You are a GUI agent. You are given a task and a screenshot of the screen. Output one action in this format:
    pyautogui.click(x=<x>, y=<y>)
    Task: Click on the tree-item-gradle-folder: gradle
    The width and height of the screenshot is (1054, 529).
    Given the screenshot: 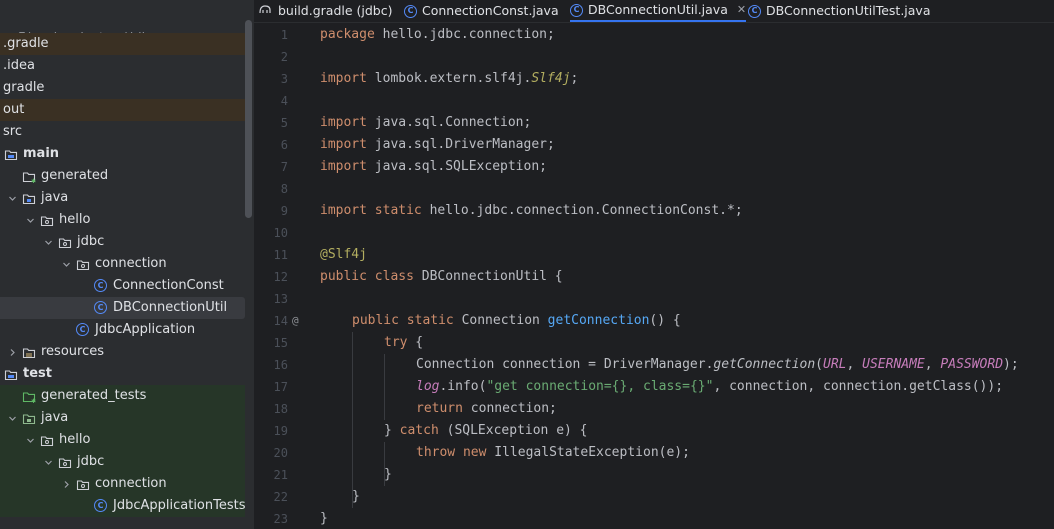 What is the action you would take?
    pyautogui.click(x=122, y=88)
    